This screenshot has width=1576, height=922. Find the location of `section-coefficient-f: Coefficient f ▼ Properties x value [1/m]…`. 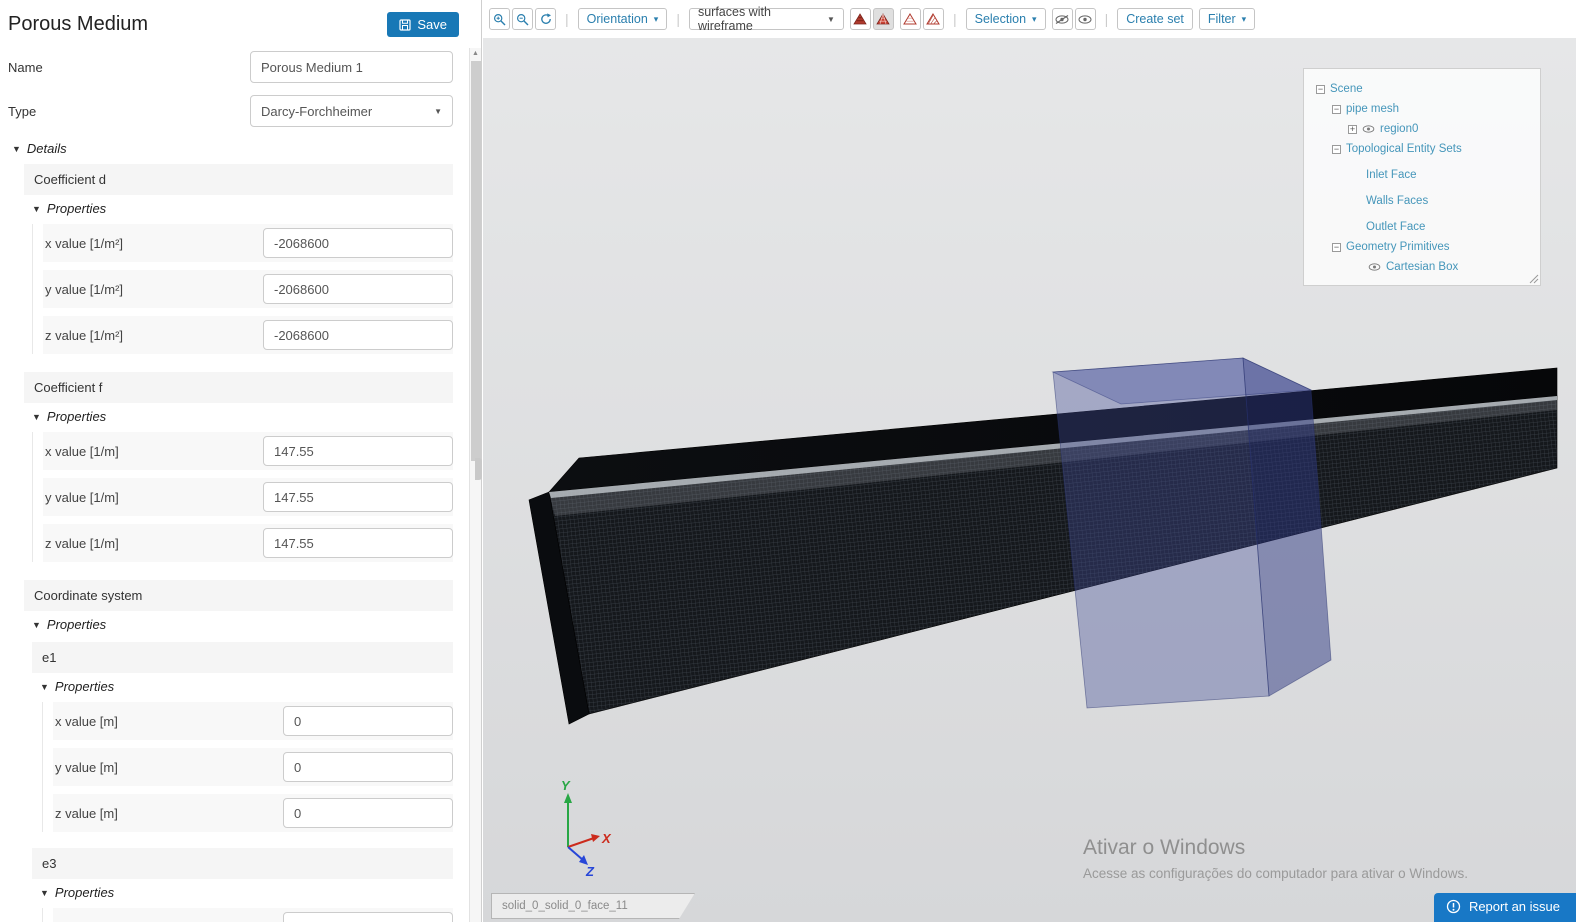

section-coefficient-f: Coefficient f ▼ Properties x value [1/m]… is located at coordinates (238, 467).